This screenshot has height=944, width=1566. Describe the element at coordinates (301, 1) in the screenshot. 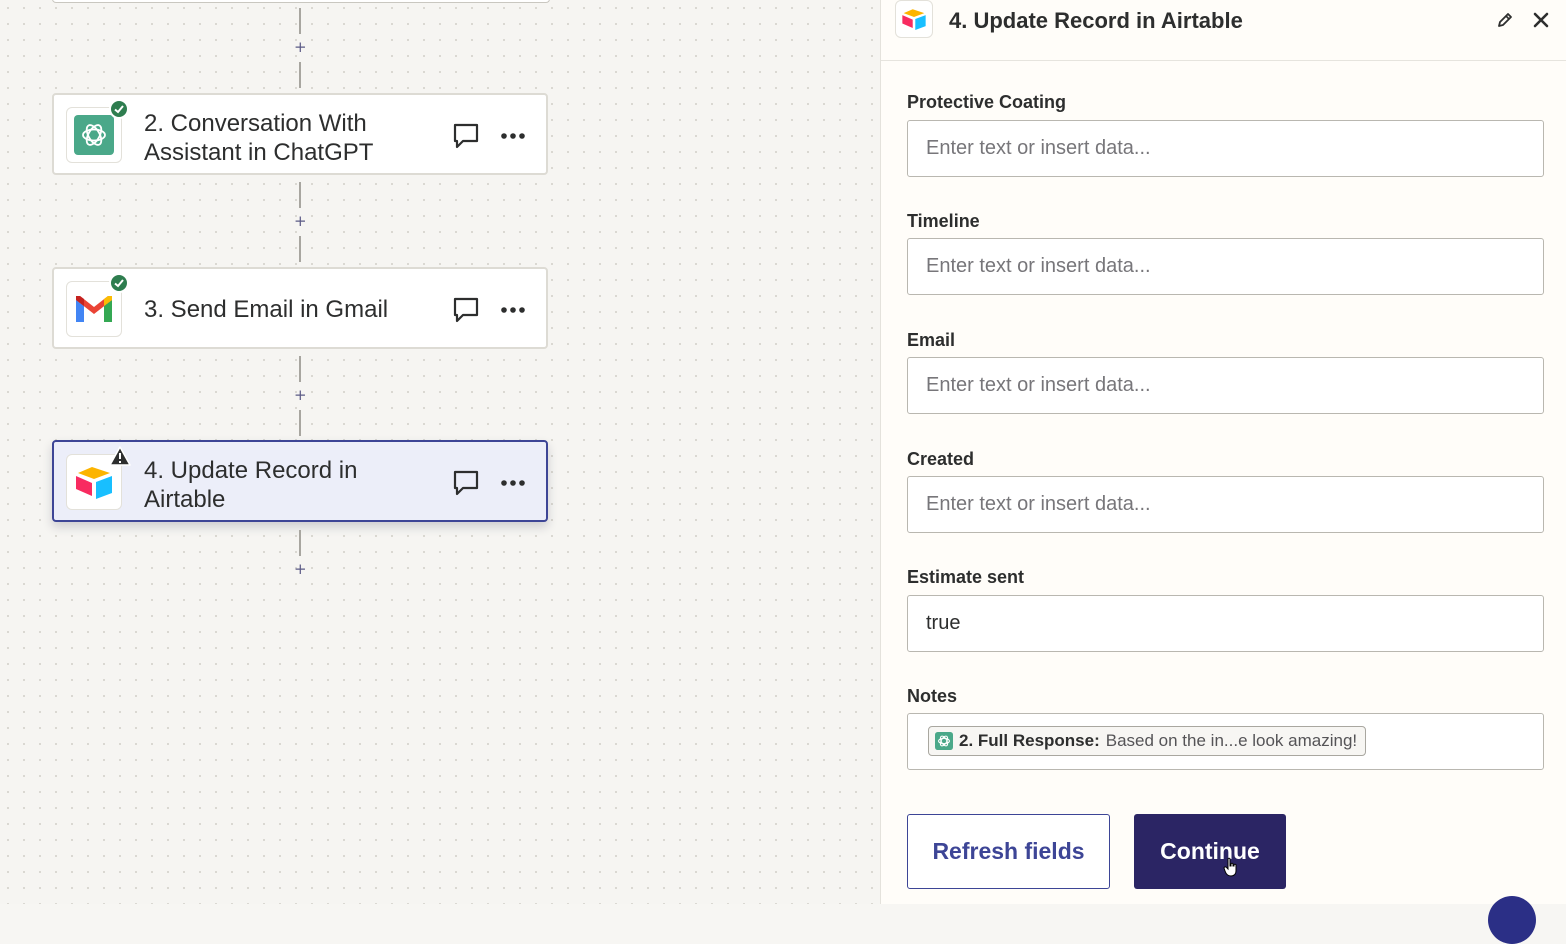

I see `previous-step-card` at that location.